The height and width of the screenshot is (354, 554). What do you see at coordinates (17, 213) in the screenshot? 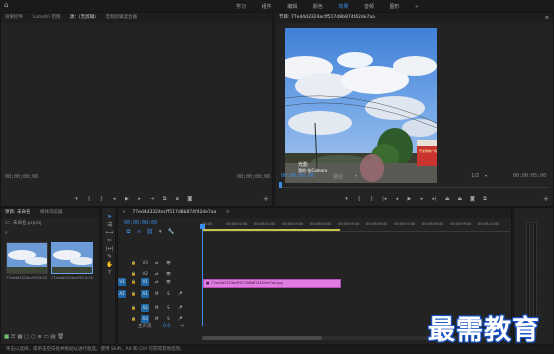
I see `tab-project: 项目: 未命名` at bounding box center [17, 213].